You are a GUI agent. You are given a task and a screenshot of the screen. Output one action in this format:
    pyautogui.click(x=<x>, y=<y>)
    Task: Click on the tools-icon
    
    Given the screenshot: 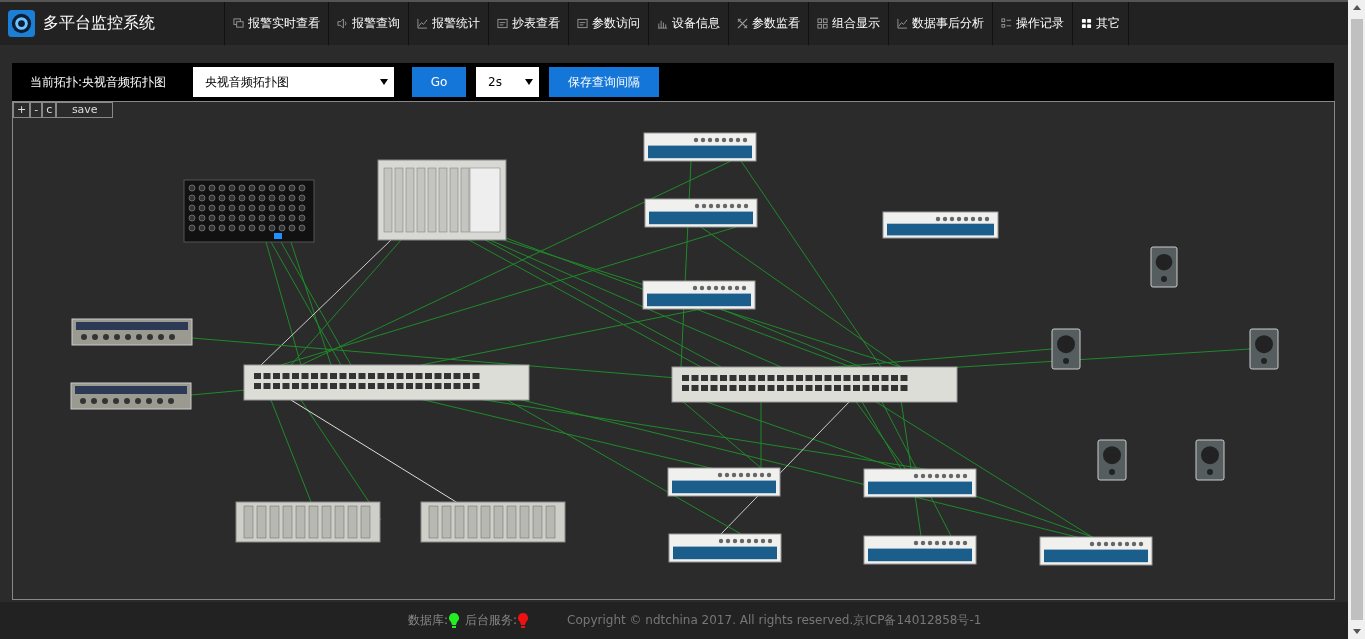 What is the action you would take?
    pyautogui.click(x=742, y=23)
    